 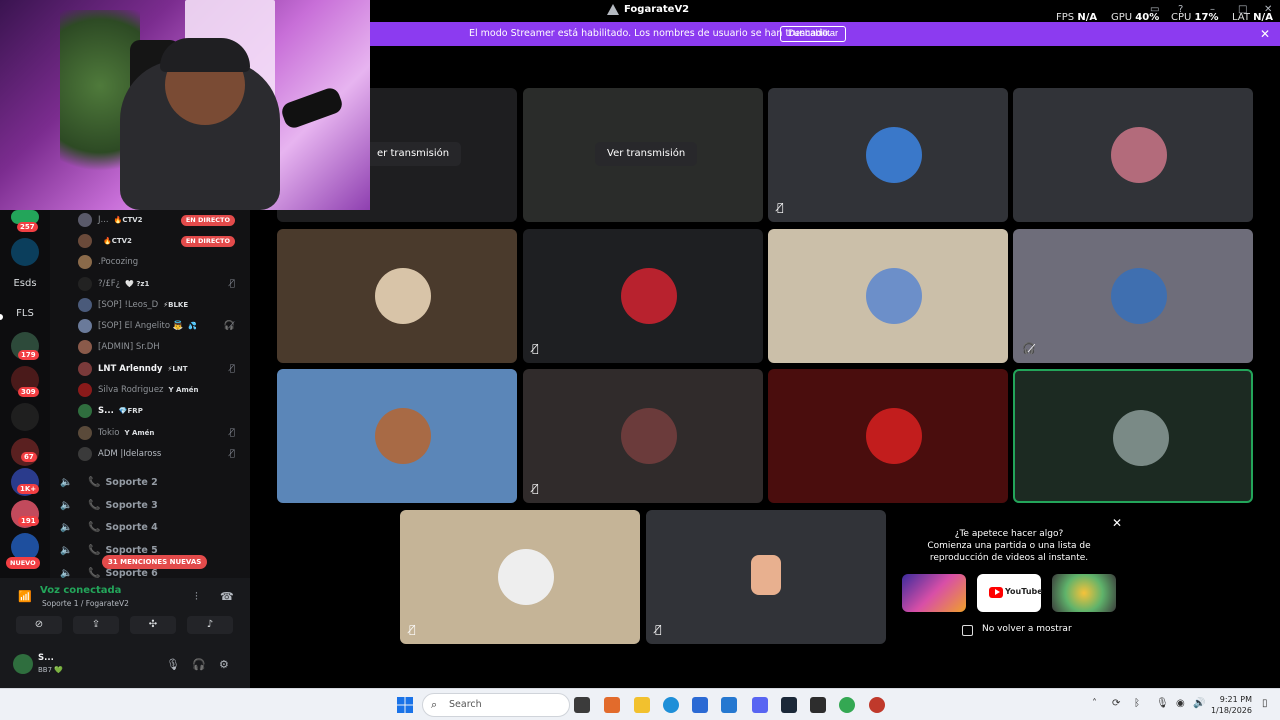 What do you see at coordinates (199, 664) in the screenshot?
I see `headphones-icon: 🎧` at bounding box center [199, 664].